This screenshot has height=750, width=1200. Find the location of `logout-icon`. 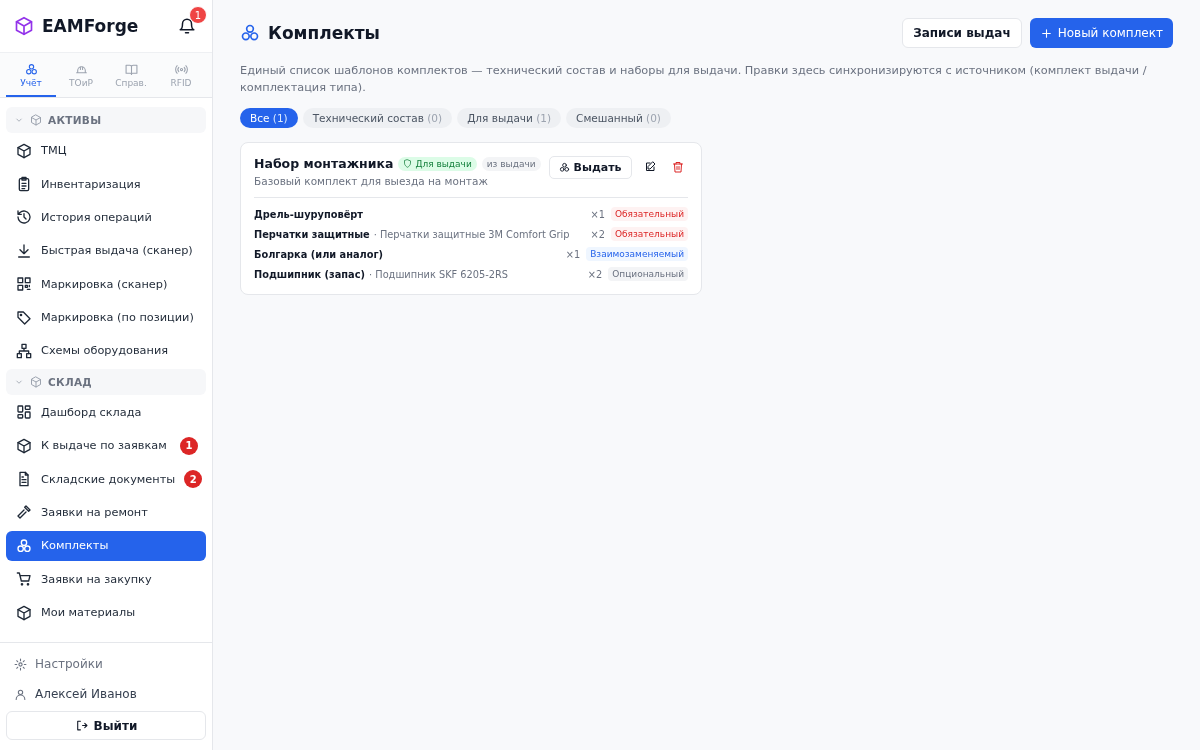

logout-icon is located at coordinates (81, 725).